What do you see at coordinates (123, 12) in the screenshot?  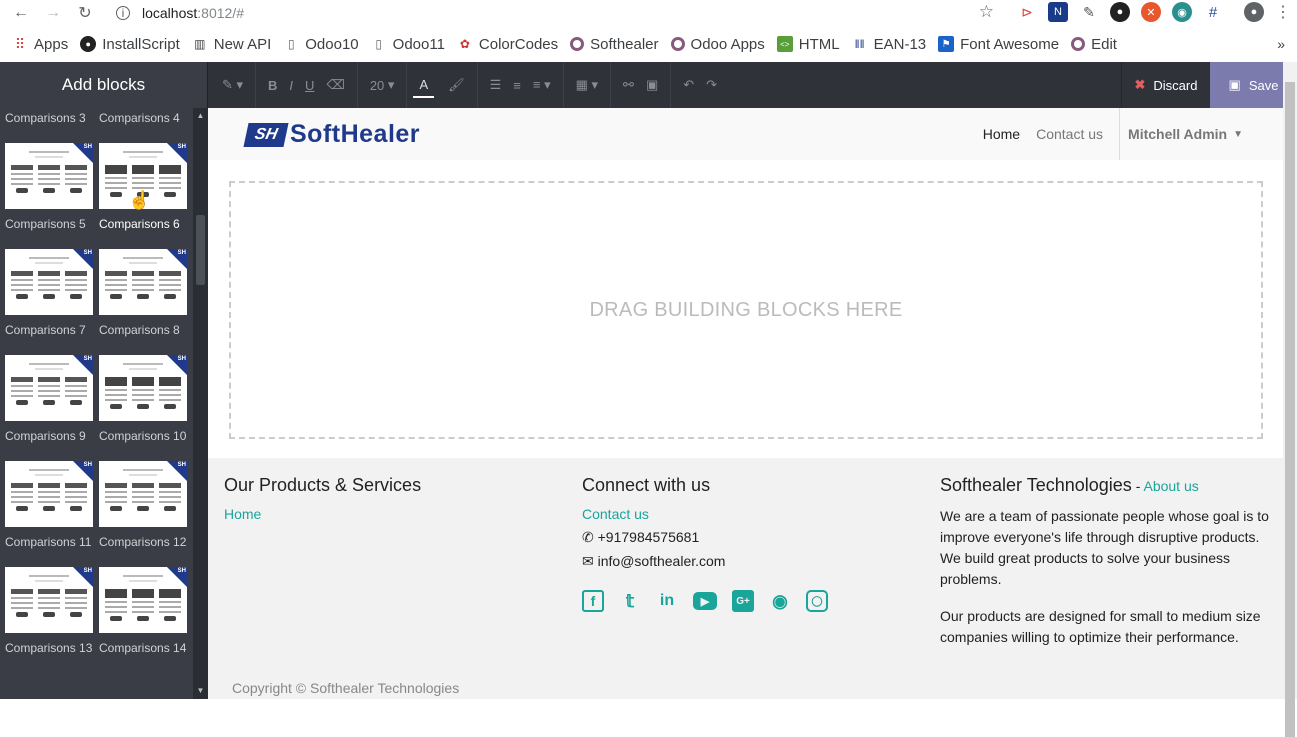 I see `info-icon: i` at bounding box center [123, 12].